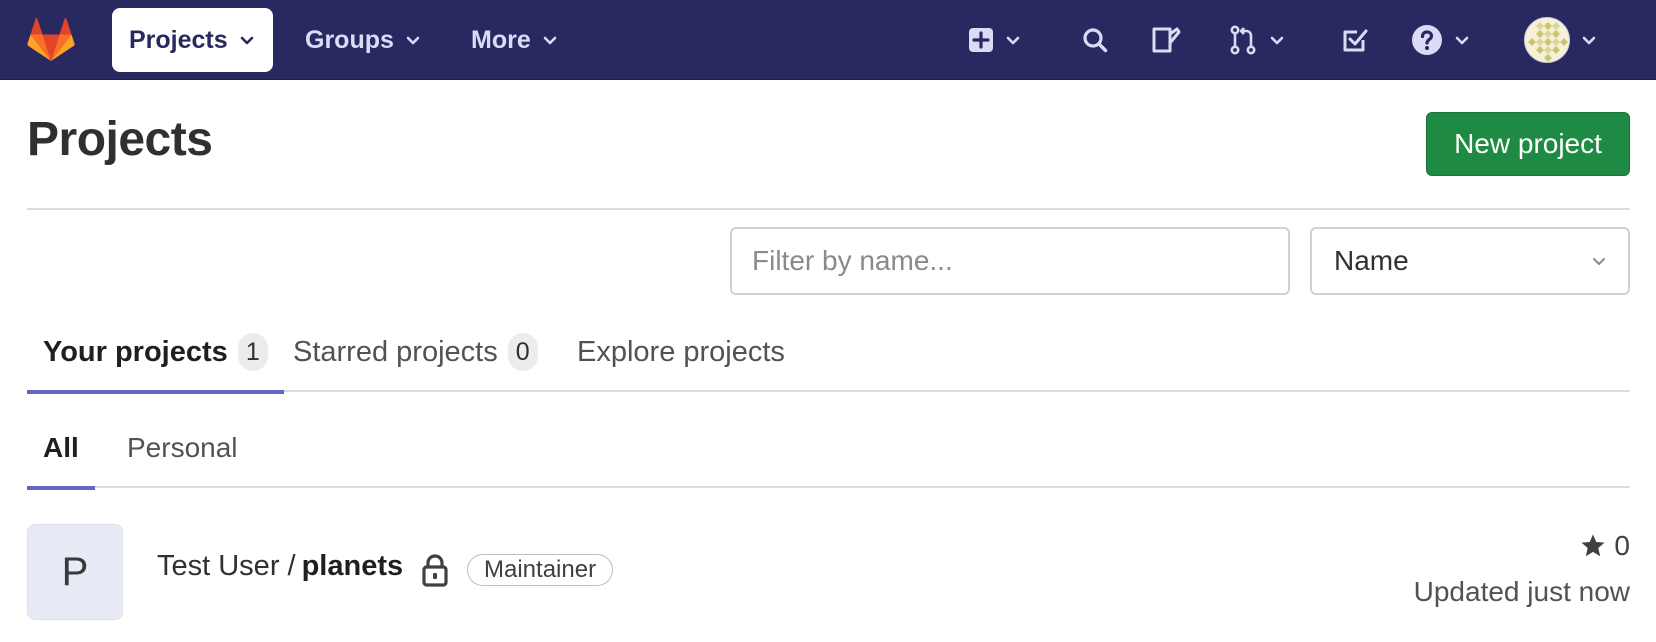 Image resolution: width=1656 pixels, height=642 pixels. I want to click on tab-starred-projects: Starred projects 0, so click(415, 352).